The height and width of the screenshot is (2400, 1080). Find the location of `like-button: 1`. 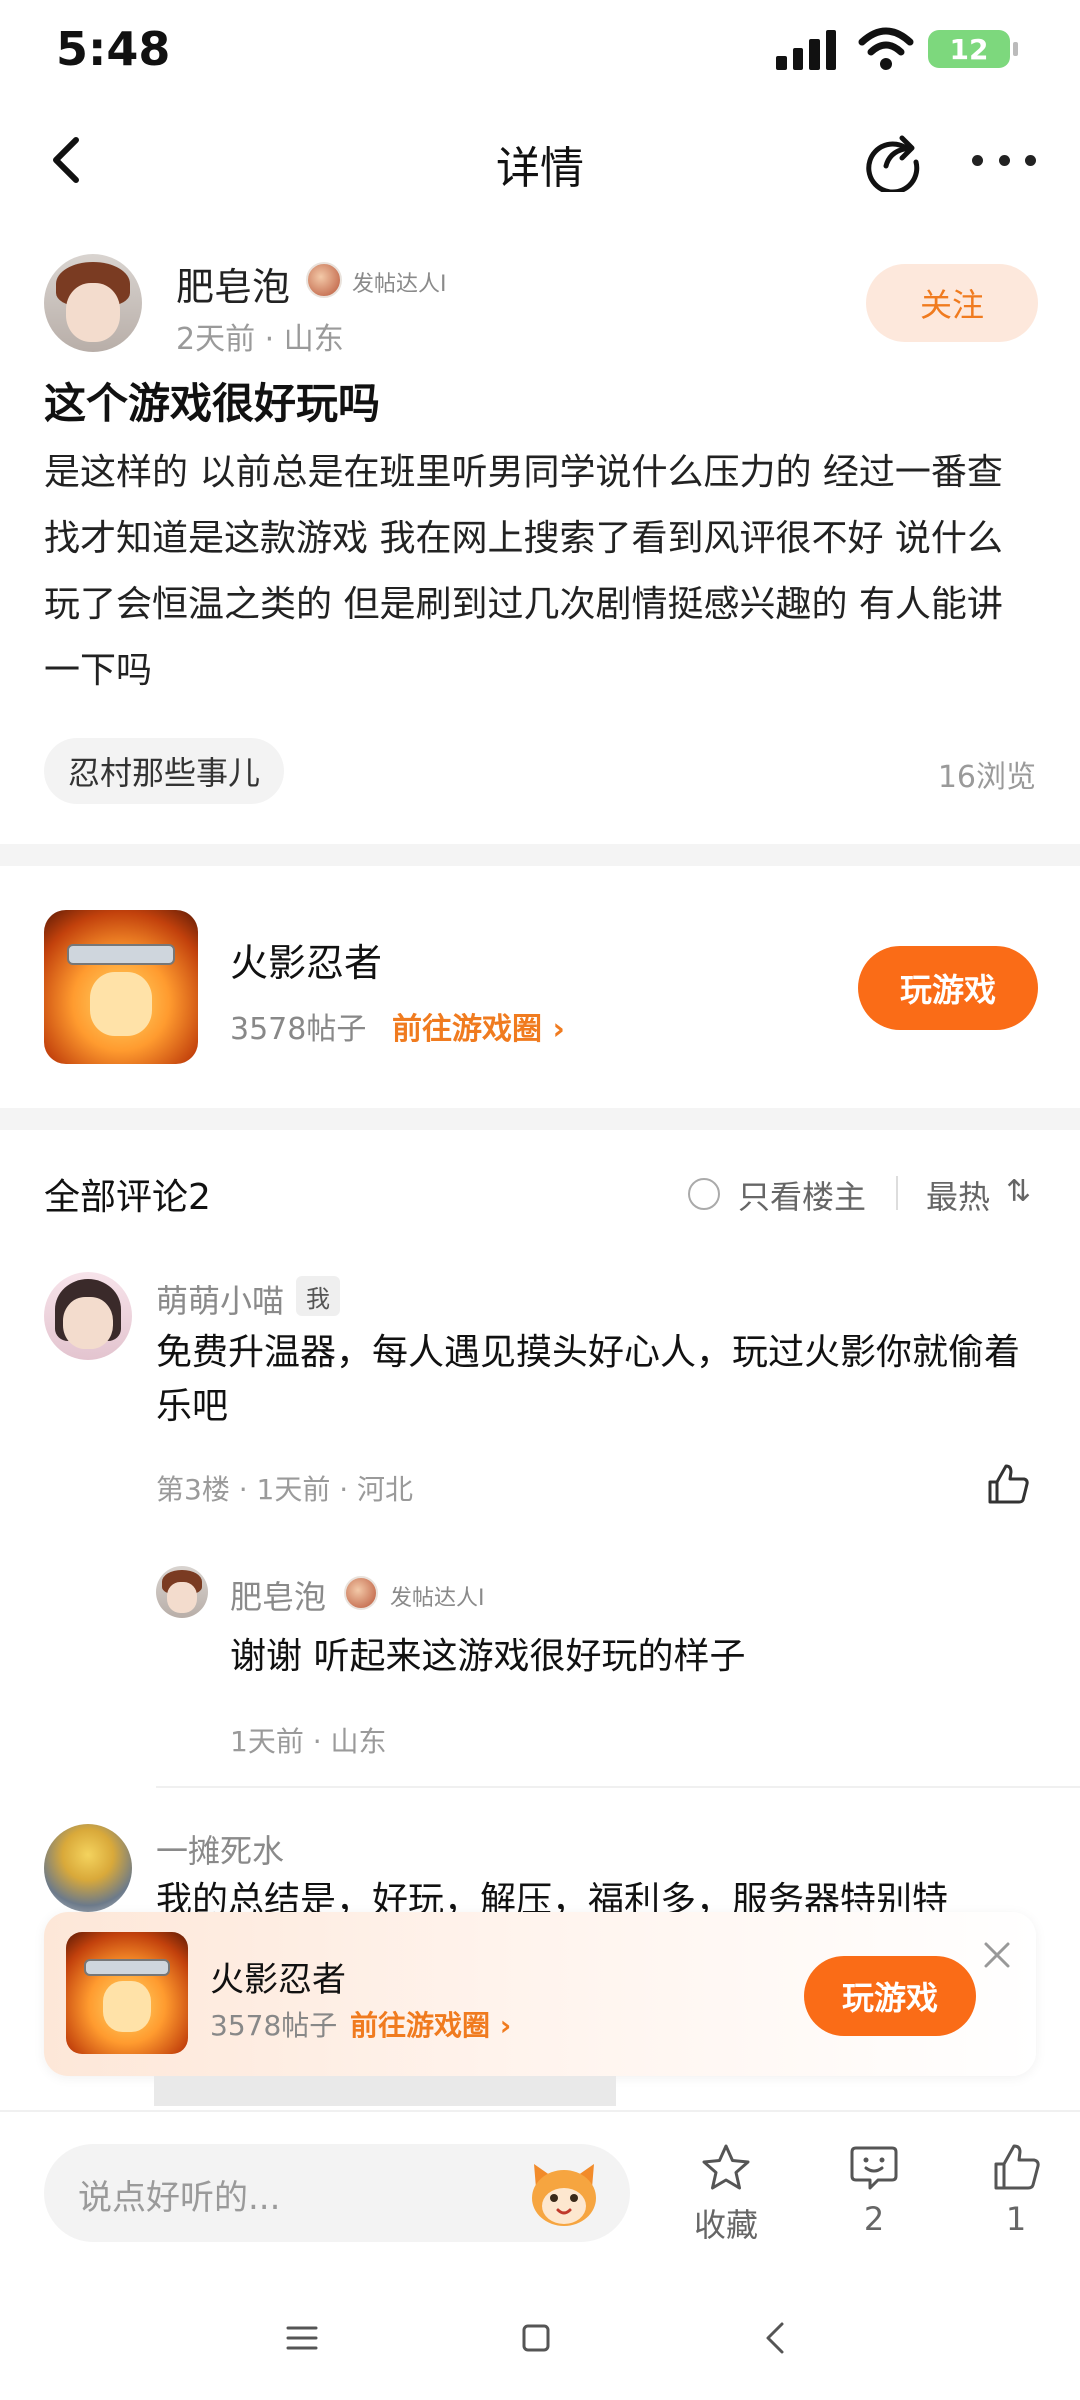

like-button: 1 is located at coordinates (1016, 2197).